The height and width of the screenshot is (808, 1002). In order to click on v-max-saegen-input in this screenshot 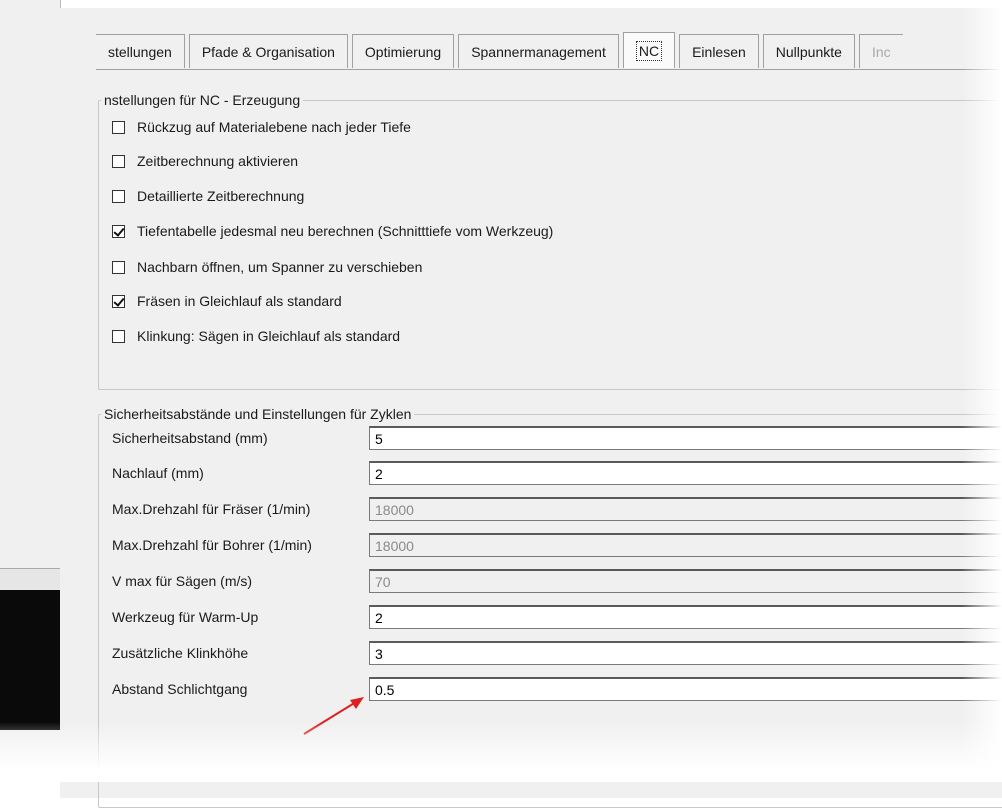, I will do `click(685, 581)`.